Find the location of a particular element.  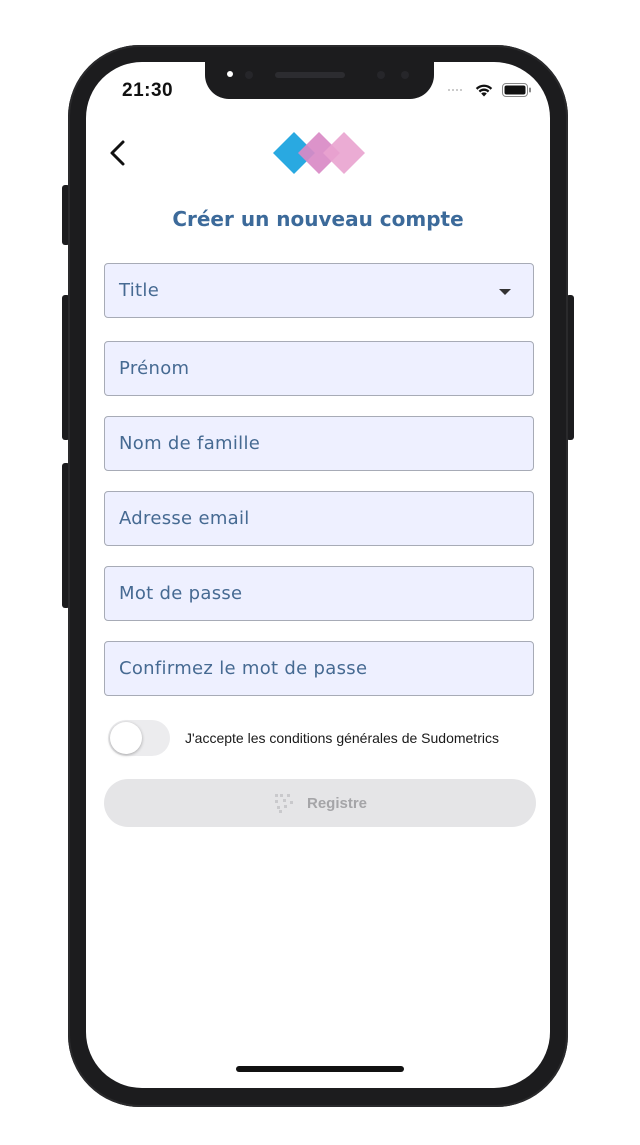

chevron-left-icon is located at coordinates (117, 153).